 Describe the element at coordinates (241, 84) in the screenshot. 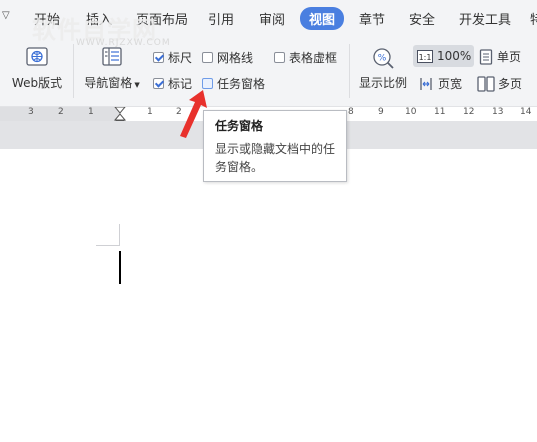

I see `task-pane-checkbox-label: 任务窗格` at that location.